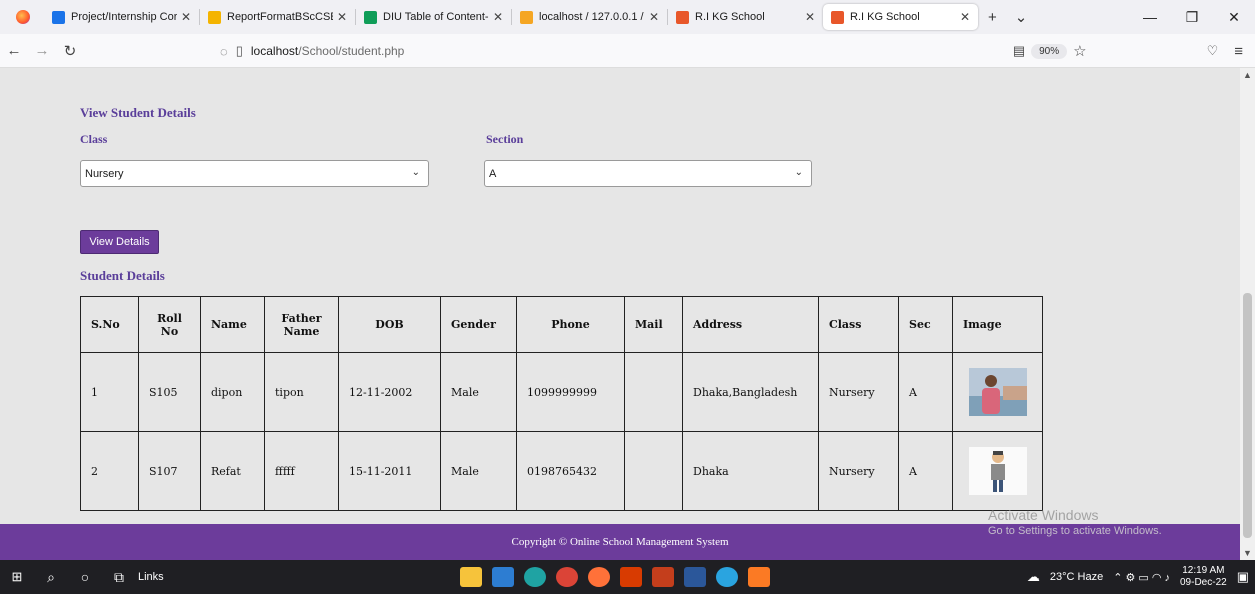 Image resolution: width=1255 pixels, height=594 pixels. Describe the element at coordinates (1203, 582) in the screenshot. I see `clock-date: 09-Dec-22` at that location.